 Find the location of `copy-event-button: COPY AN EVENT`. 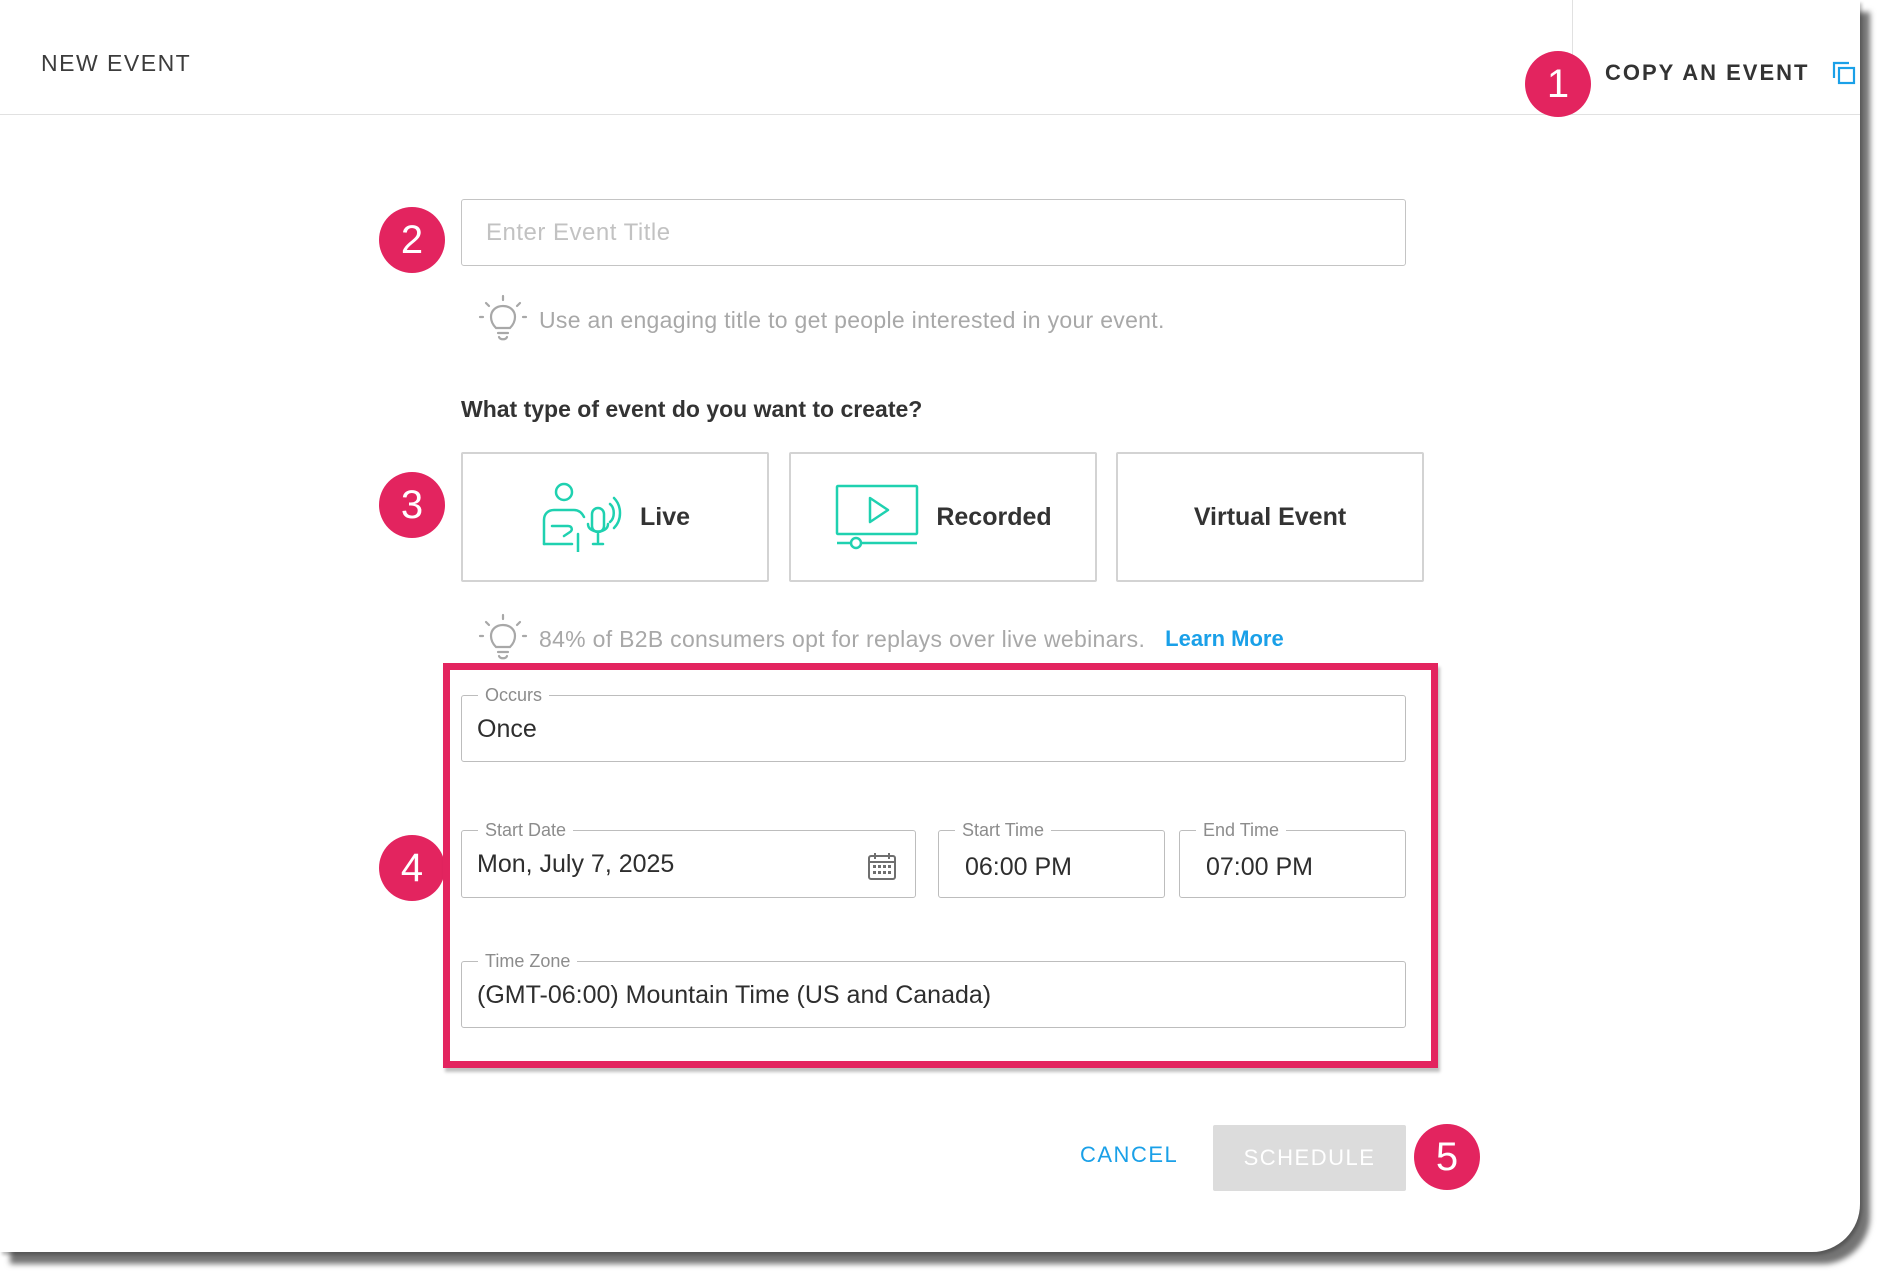

copy-event-button: COPY AN EVENT is located at coordinates (1731, 73).